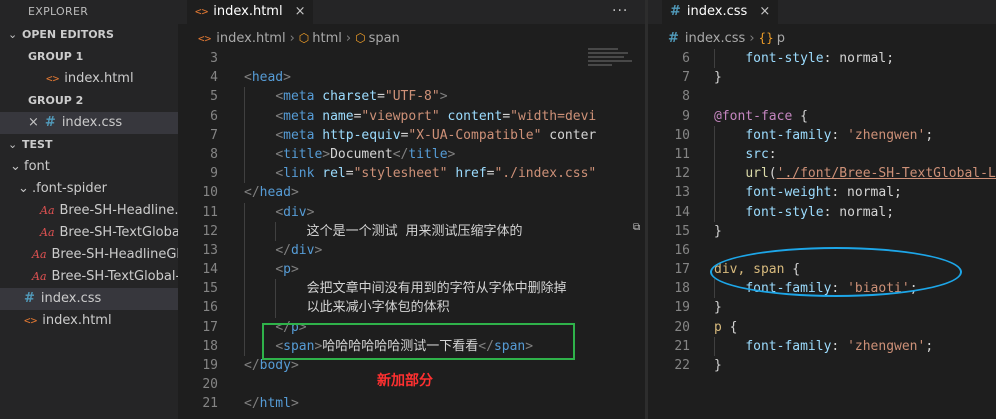  What do you see at coordinates (347, 308) in the screenshot?
I see `line-text: 以此来减小字体包的体积` at bounding box center [347, 308].